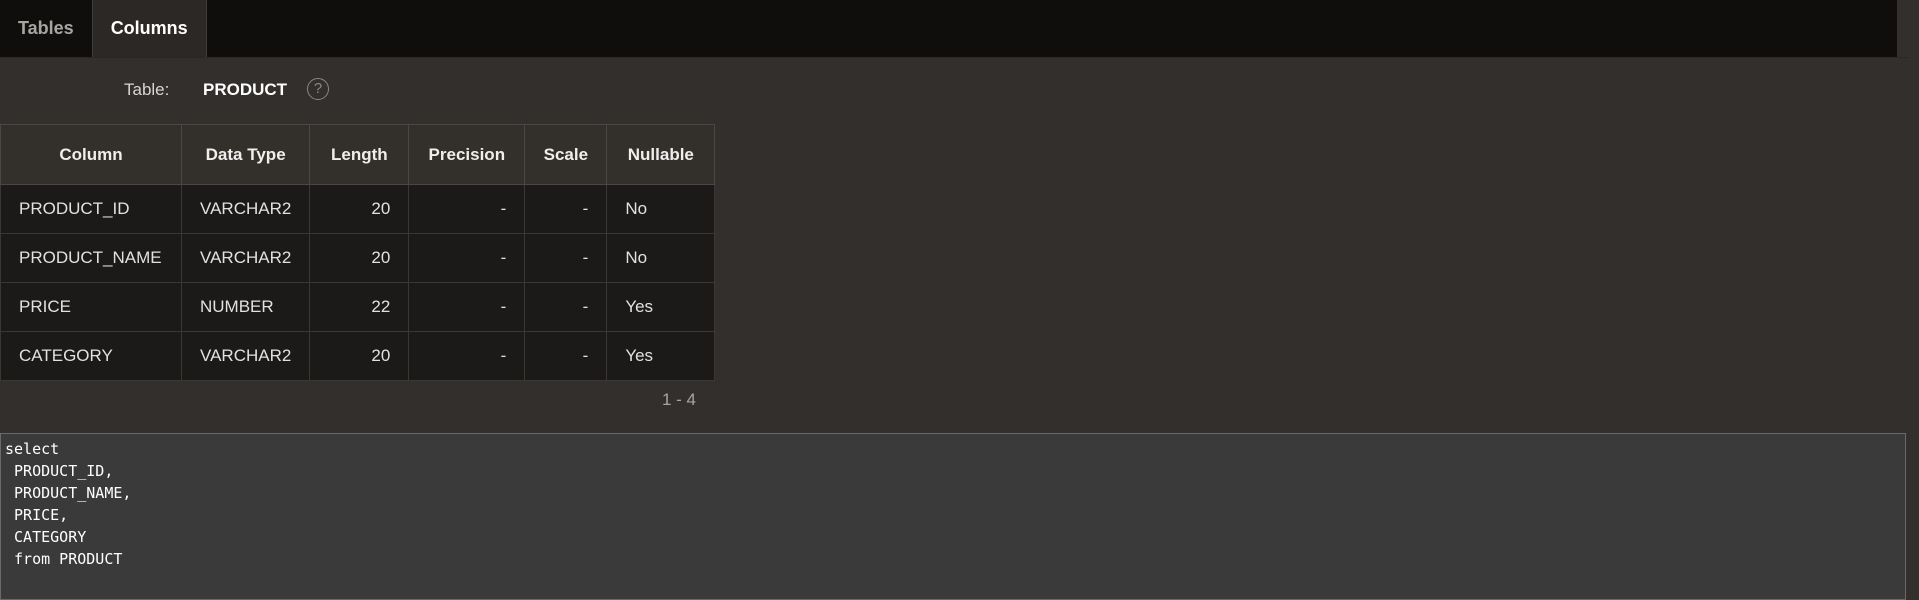 Image resolution: width=1919 pixels, height=600 pixels. What do you see at coordinates (37, 515) in the screenshot?
I see `sql-line: PRICE,` at bounding box center [37, 515].